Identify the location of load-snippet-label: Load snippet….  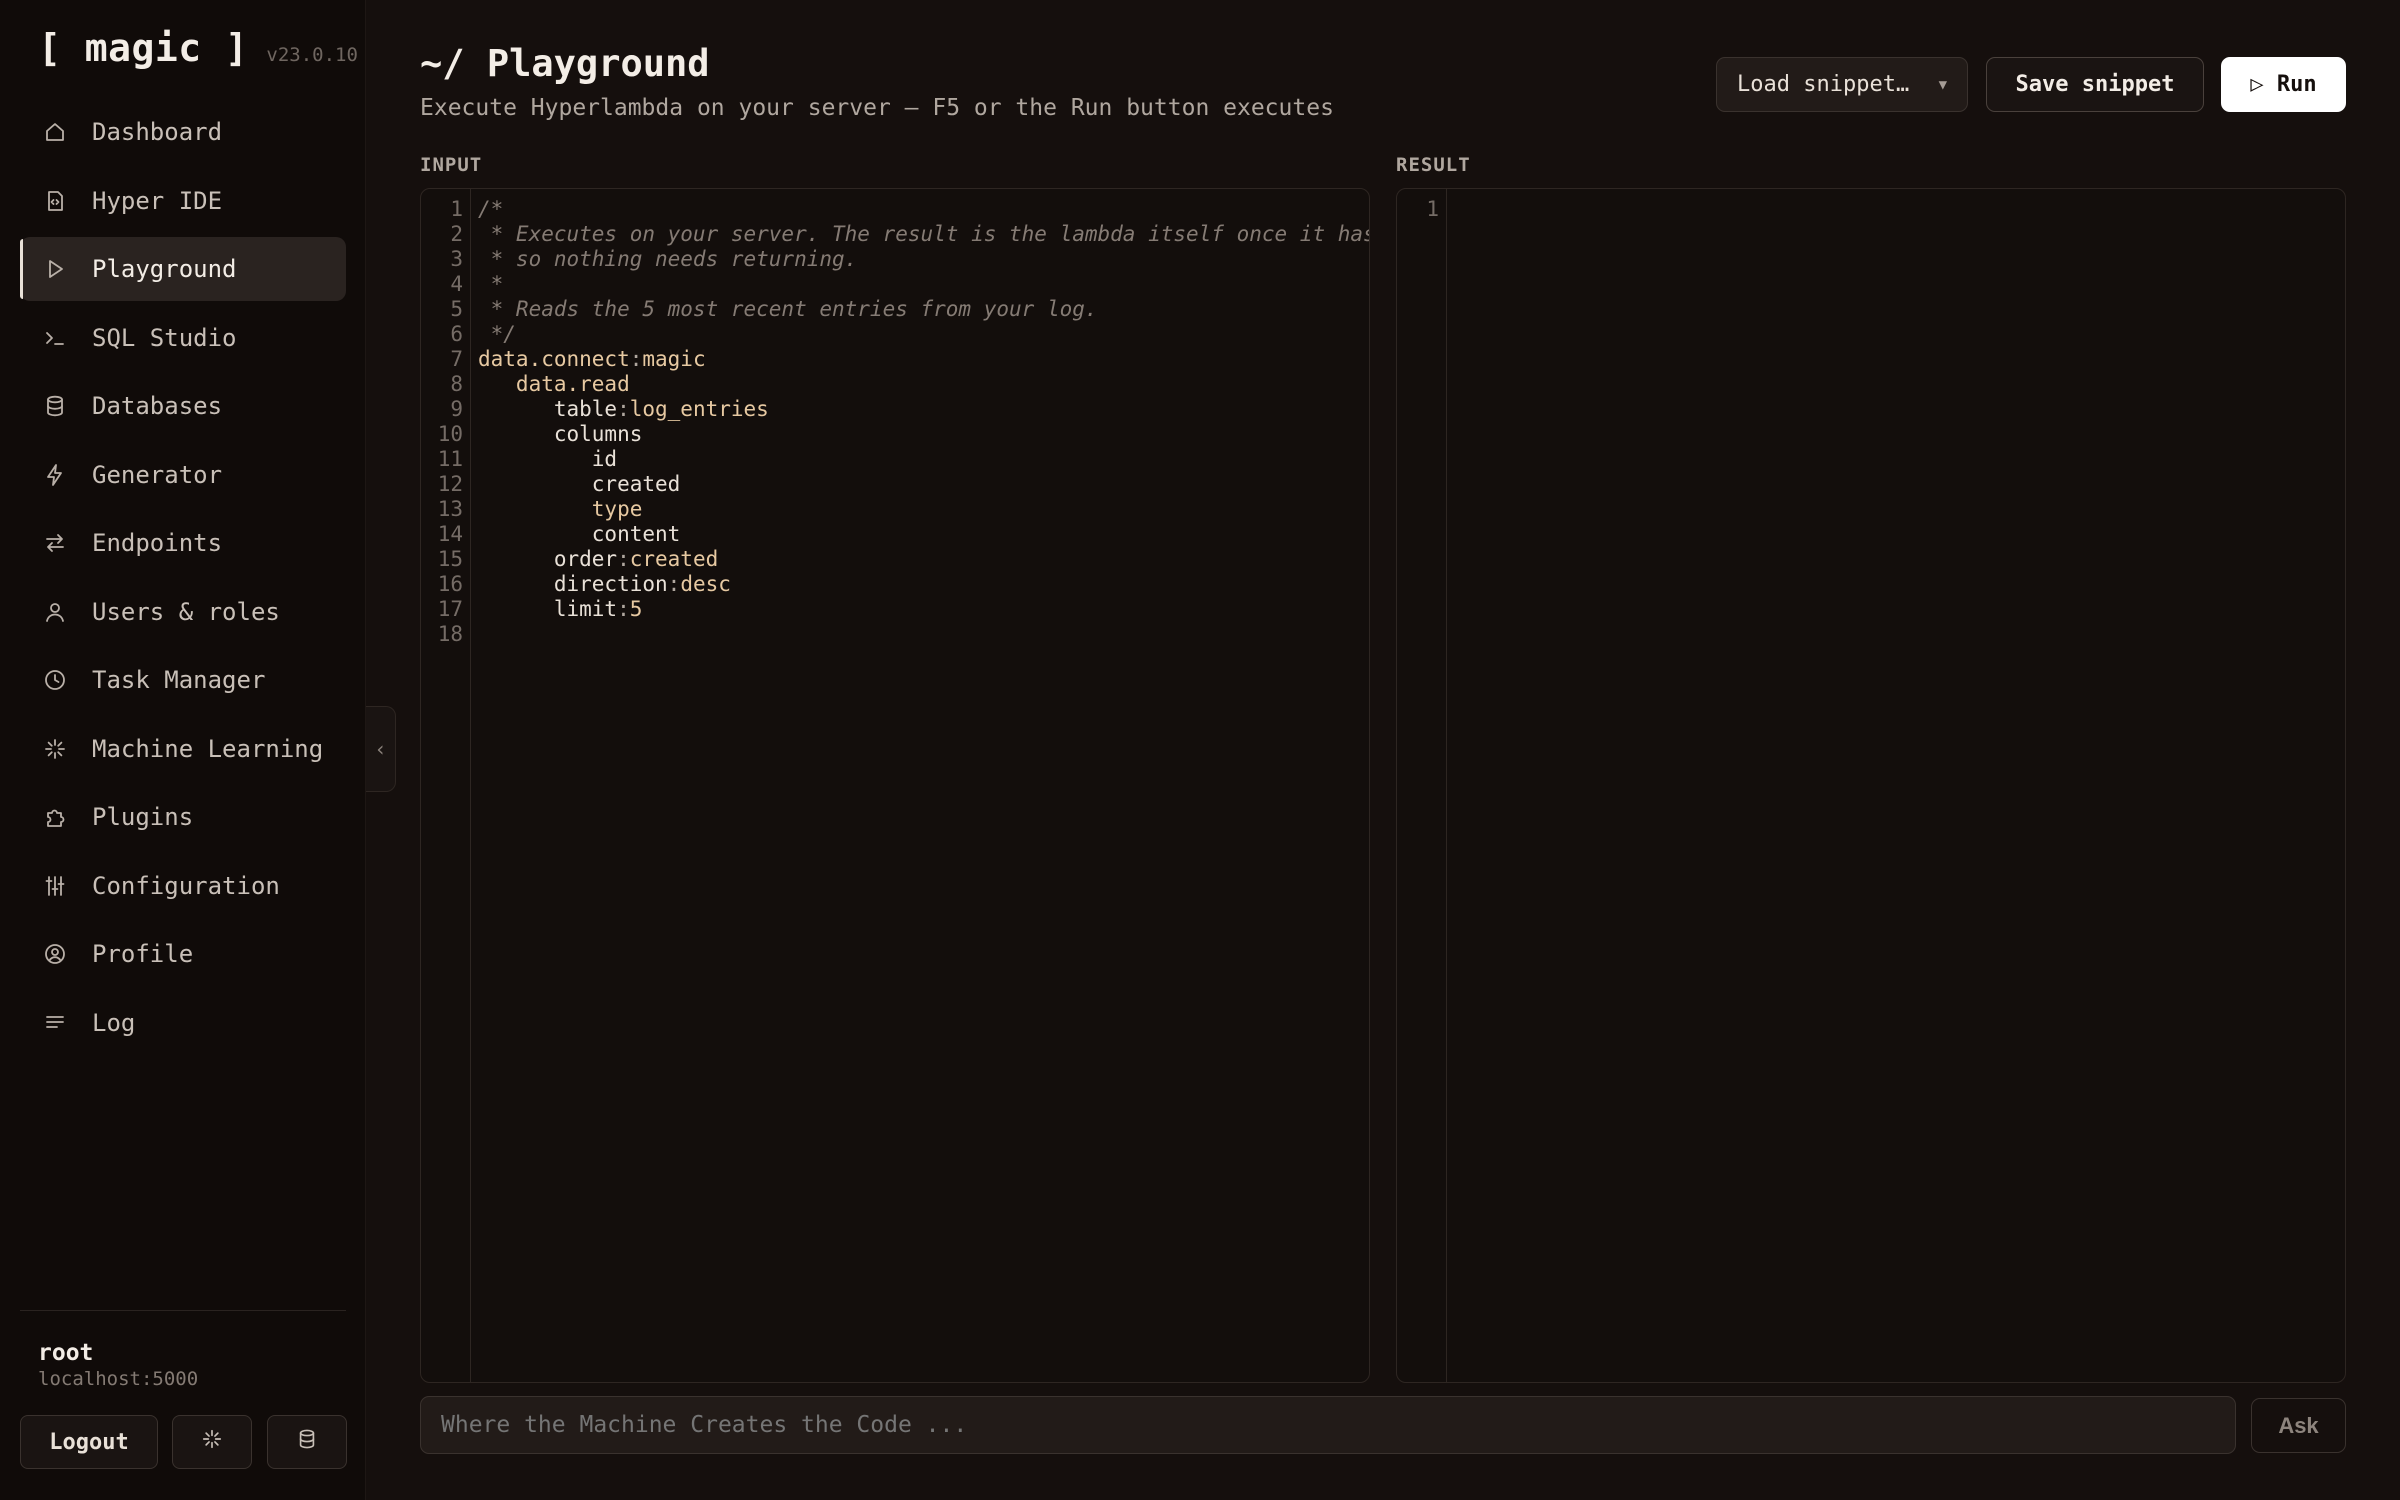
(1823, 84).